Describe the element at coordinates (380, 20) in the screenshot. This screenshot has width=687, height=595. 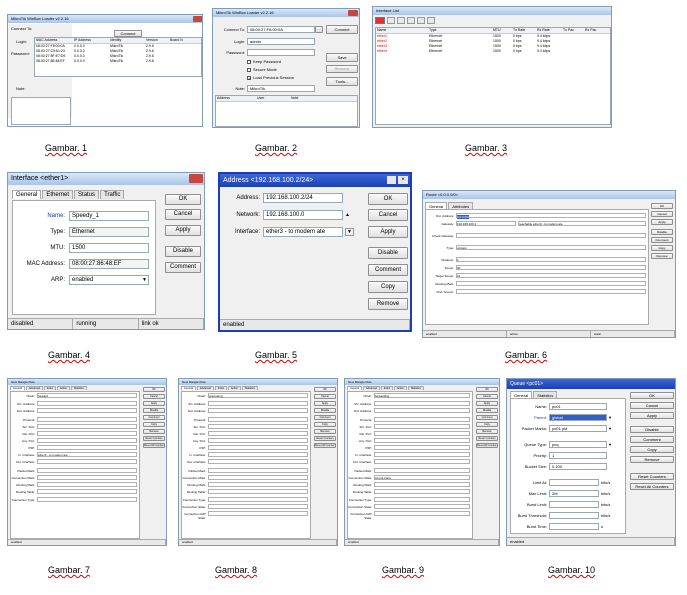
I see `add-icon` at that location.